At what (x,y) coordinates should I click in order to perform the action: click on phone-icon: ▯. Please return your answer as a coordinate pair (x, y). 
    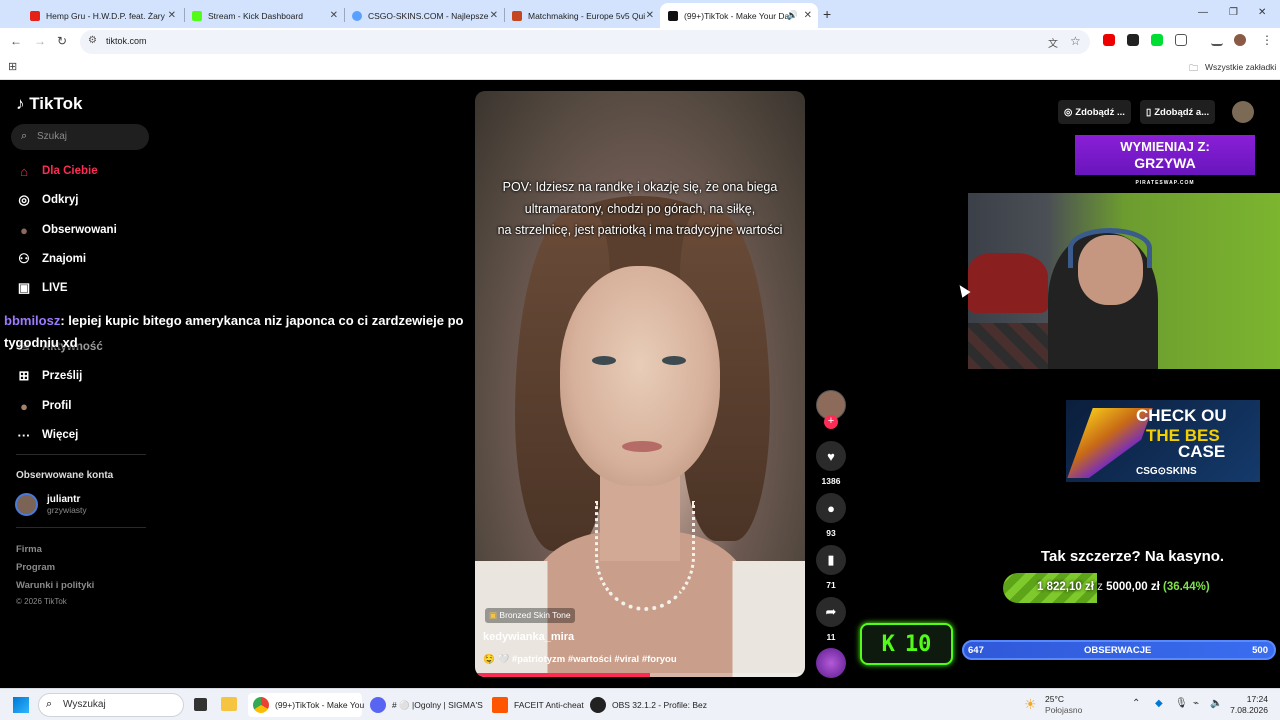
    Looking at the image, I should click on (1149, 112).